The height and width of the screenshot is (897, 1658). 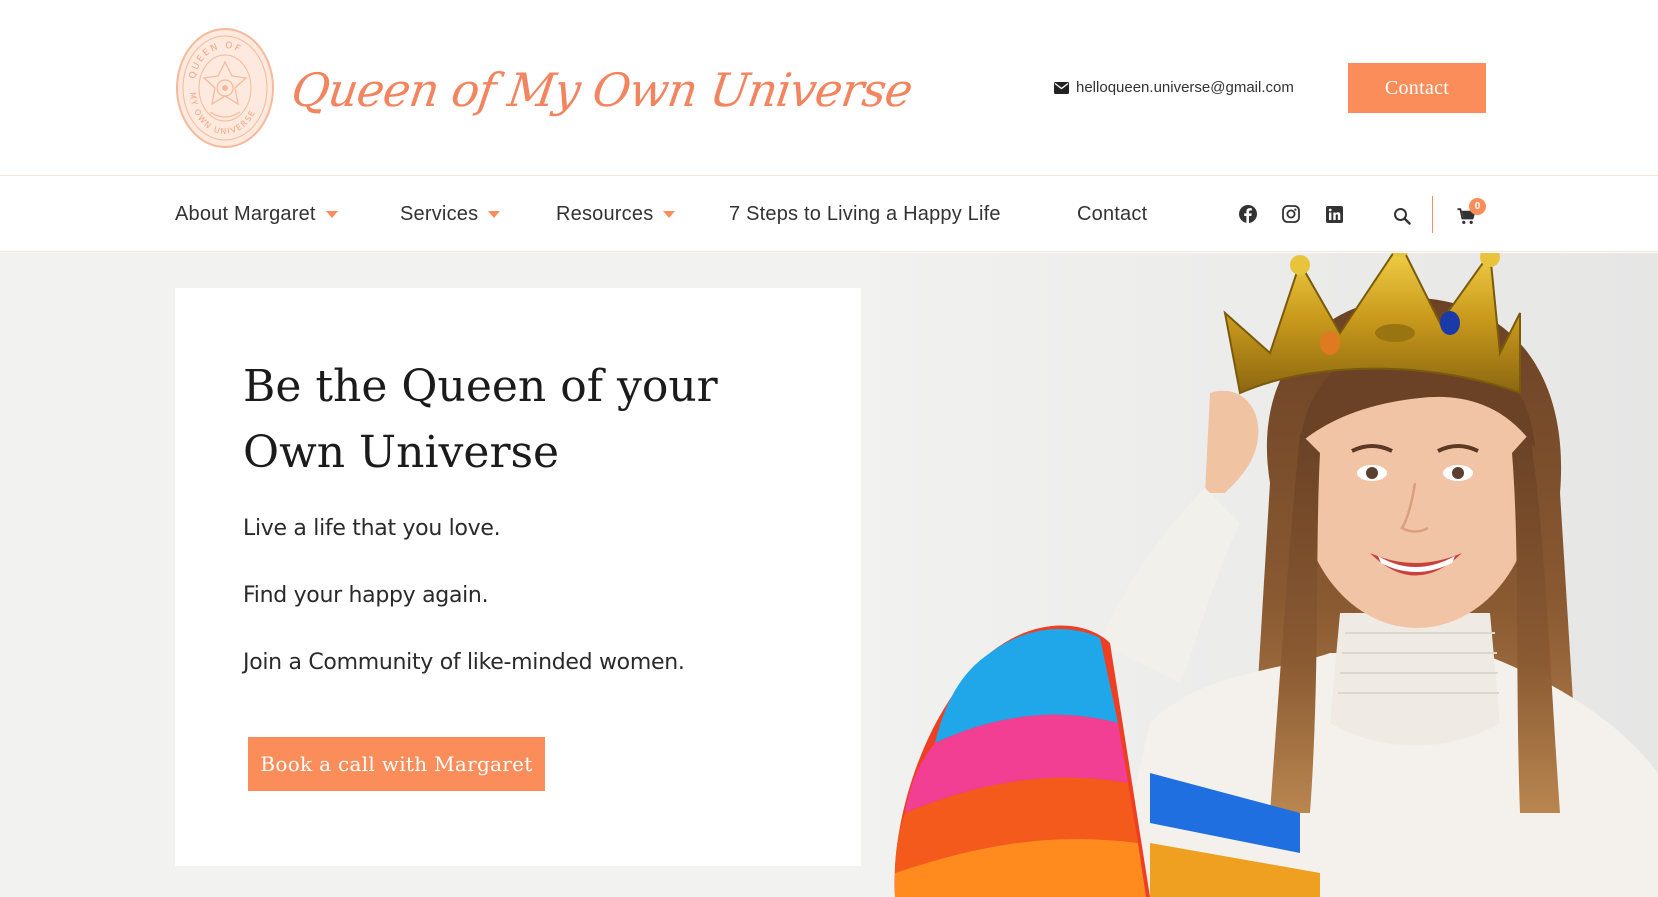 I want to click on brand-name: Queen of My Own Universe, so click(x=602, y=90).